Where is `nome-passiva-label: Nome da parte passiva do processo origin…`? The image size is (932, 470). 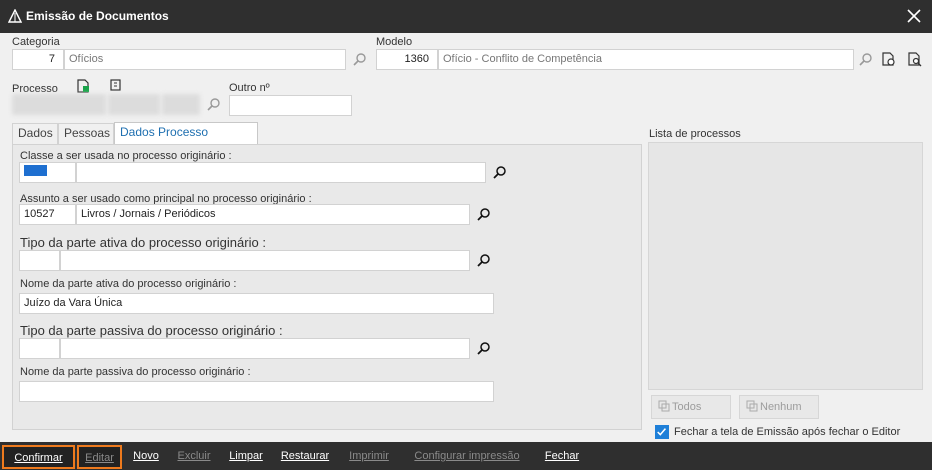
nome-passiva-label: Nome da parte passiva do processo origin… is located at coordinates (135, 372).